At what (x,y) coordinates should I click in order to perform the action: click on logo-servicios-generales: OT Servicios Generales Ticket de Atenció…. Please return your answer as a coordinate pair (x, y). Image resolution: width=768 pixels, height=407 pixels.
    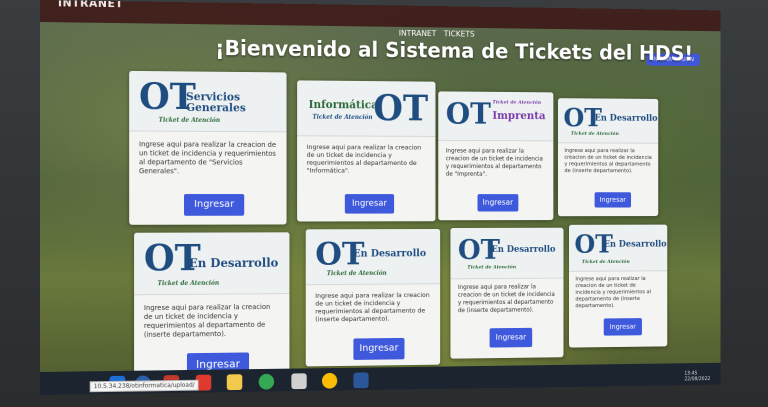
    Looking at the image, I should click on (208, 101).